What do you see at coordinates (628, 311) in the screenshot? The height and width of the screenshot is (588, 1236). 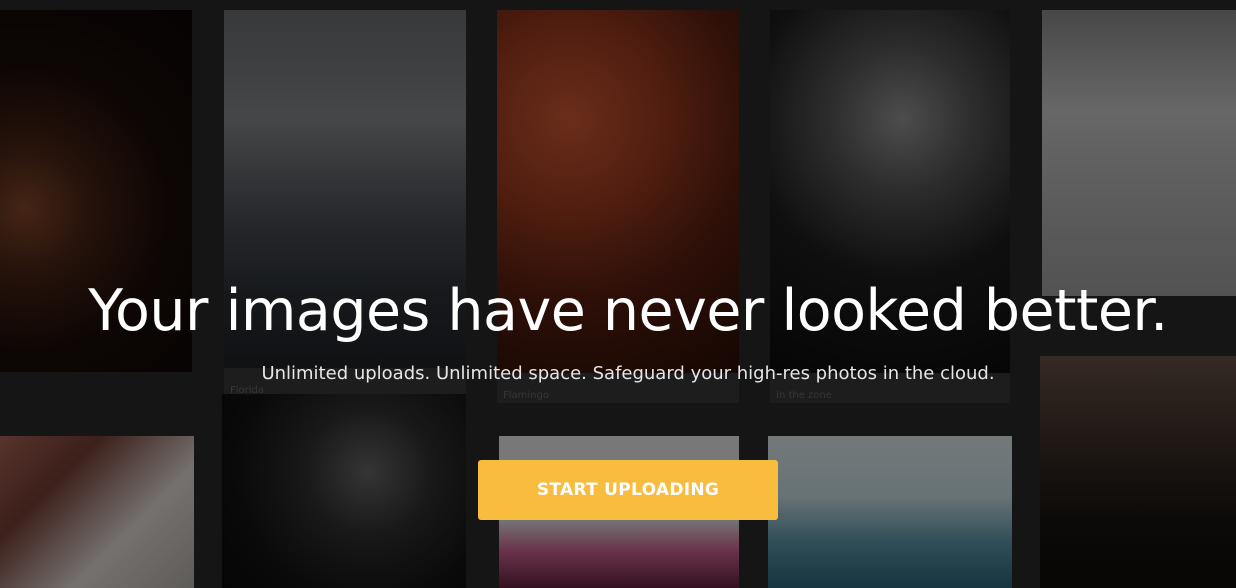 I see `hero-headline: Your images have never looked better.` at bounding box center [628, 311].